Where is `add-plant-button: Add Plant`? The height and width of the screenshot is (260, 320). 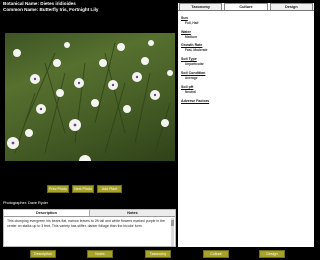
add-plant-button: Add Plant is located at coordinates (109, 189).